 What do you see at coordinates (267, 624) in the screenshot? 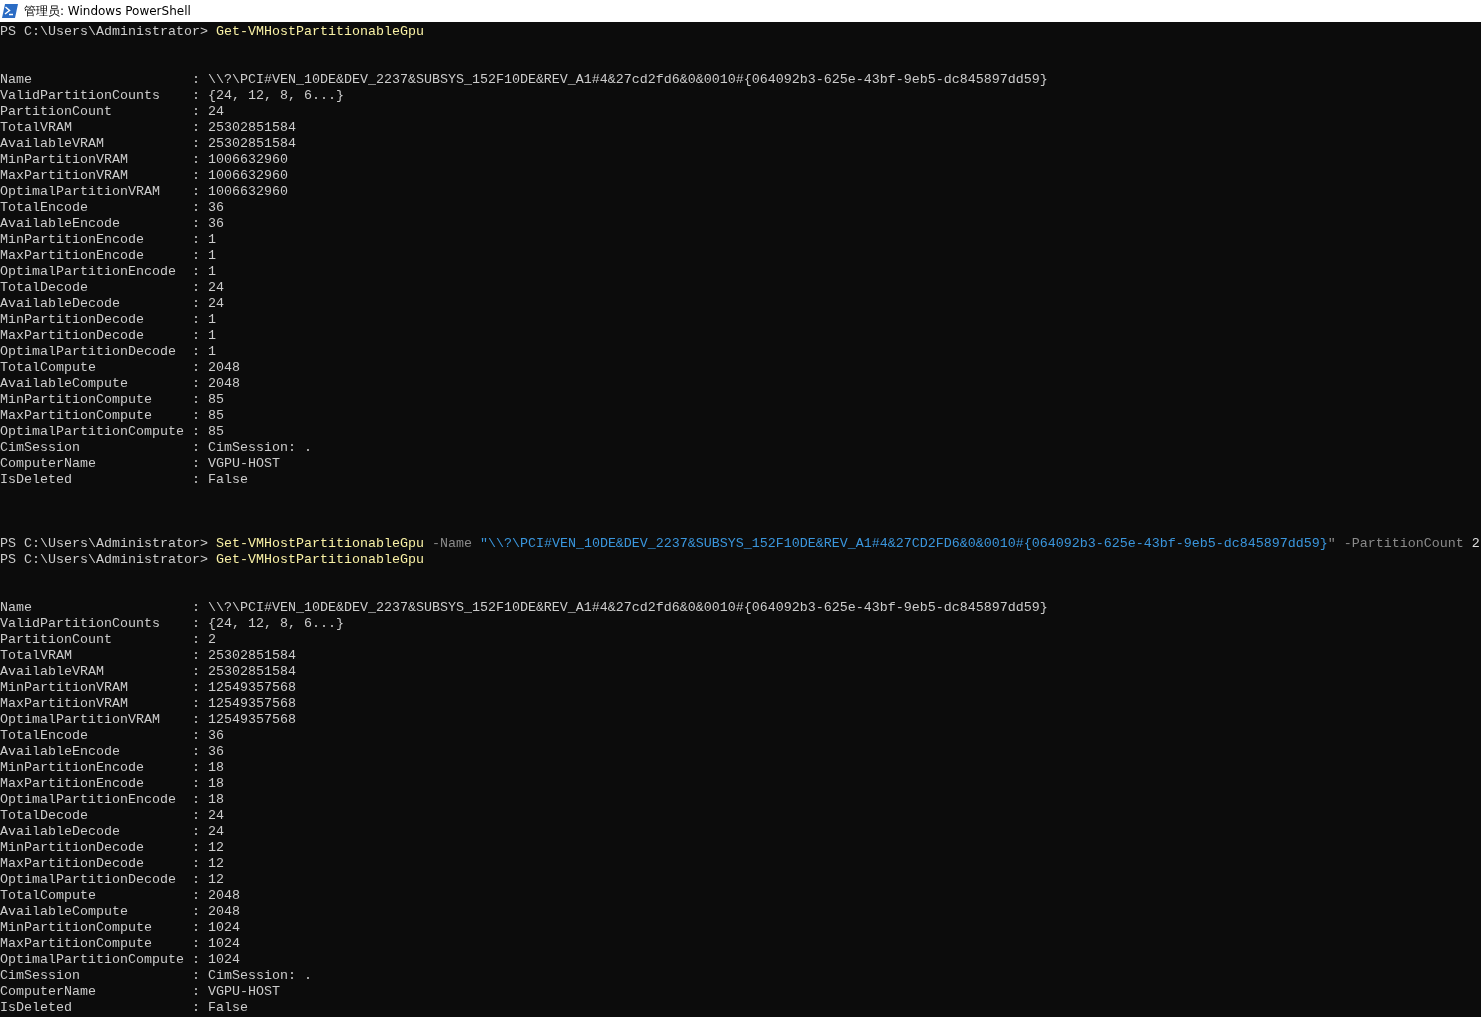
I see `property-value: : {24, 12, 8, 6...}` at bounding box center [267, 624].